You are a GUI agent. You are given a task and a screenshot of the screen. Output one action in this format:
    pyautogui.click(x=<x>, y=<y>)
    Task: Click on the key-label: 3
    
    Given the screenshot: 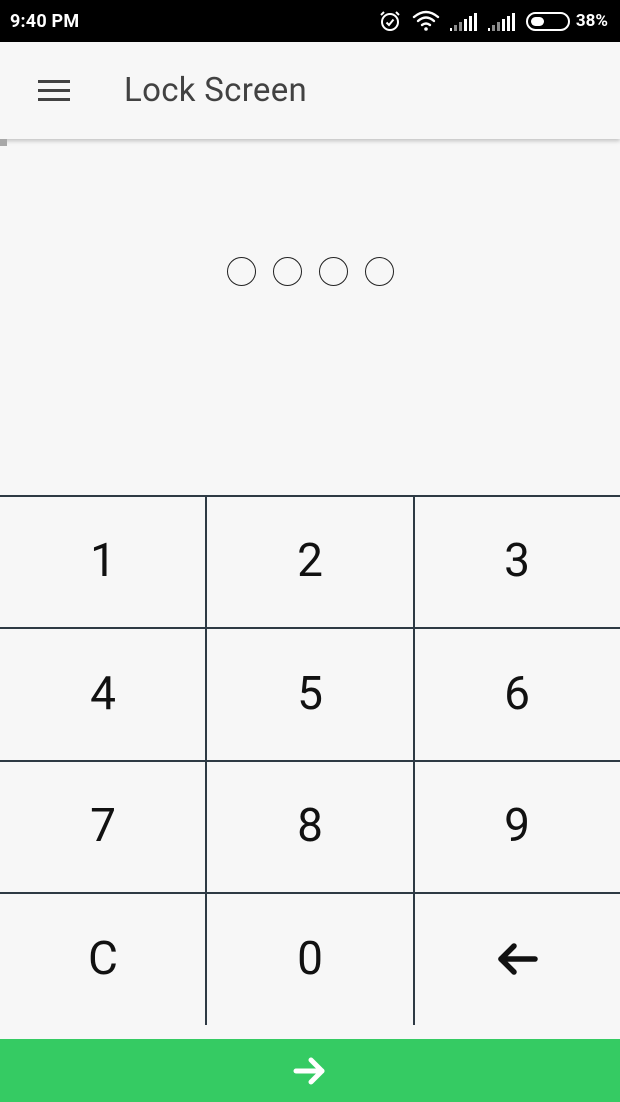 What is the action you would take?
    pyautogui.click(x=517, y=561)
    